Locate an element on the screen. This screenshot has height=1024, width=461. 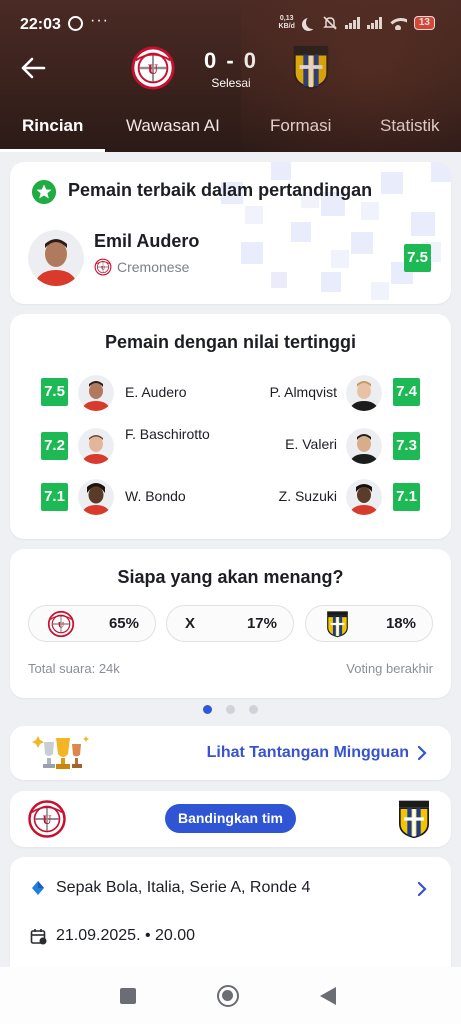
player-name: E. Audero is located at coordinates (156, 392).